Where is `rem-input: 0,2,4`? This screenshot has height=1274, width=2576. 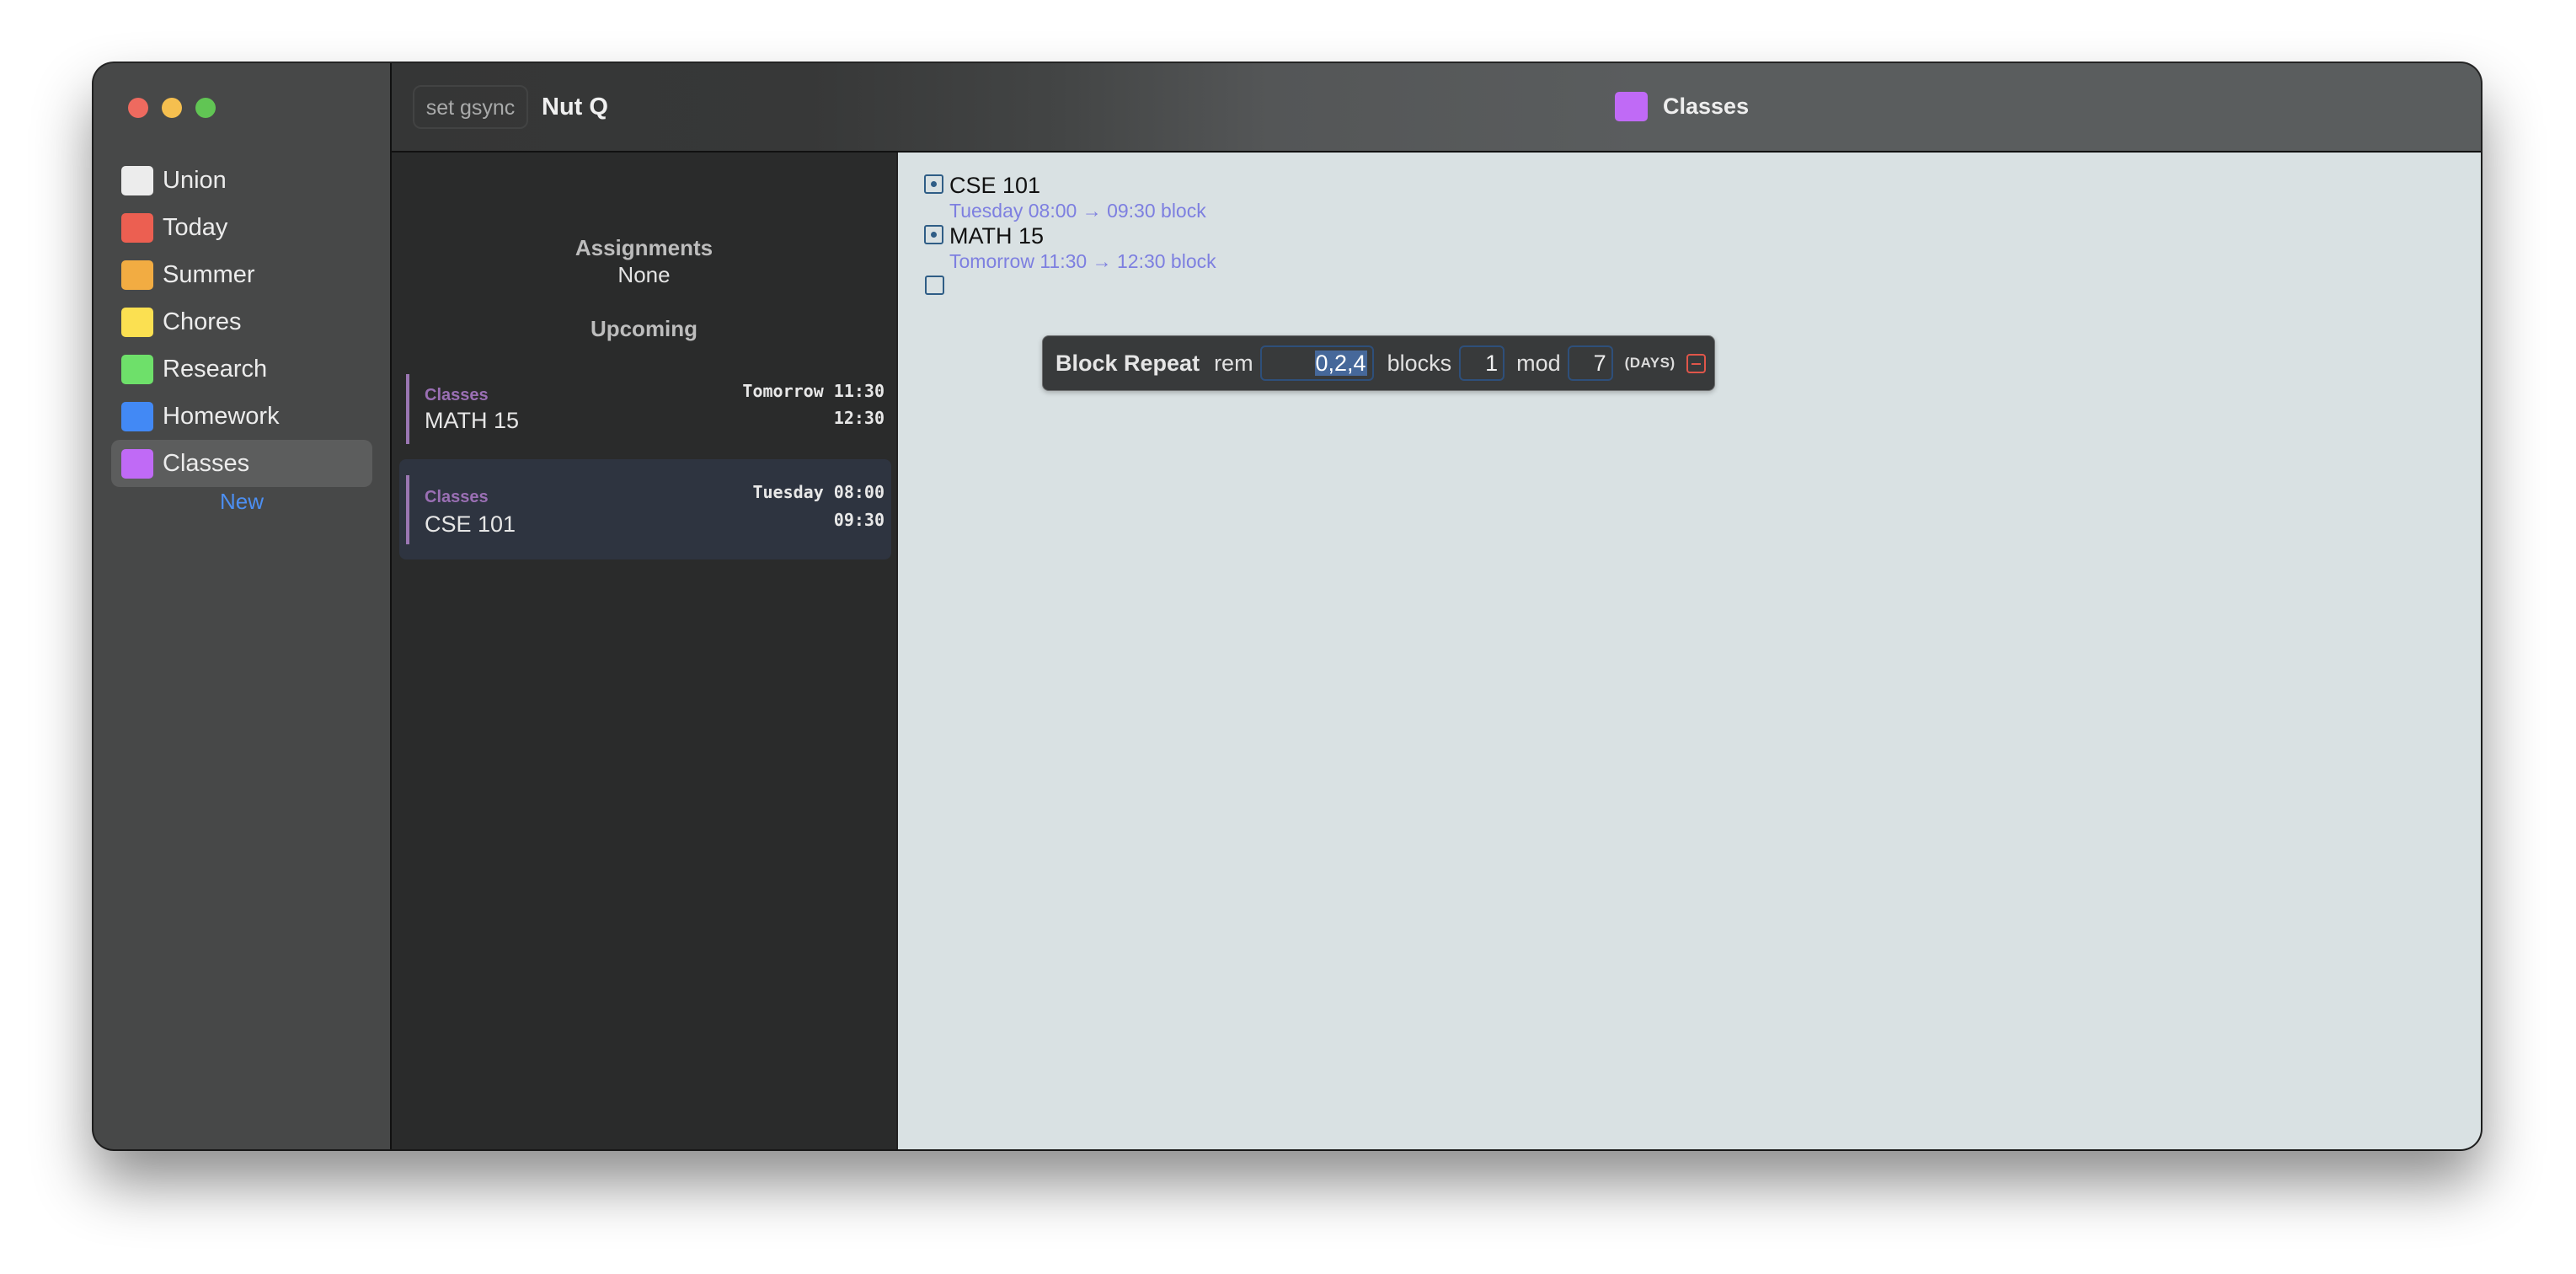 rem-input: 0,2,4 is located at coordinates (1316, 363).